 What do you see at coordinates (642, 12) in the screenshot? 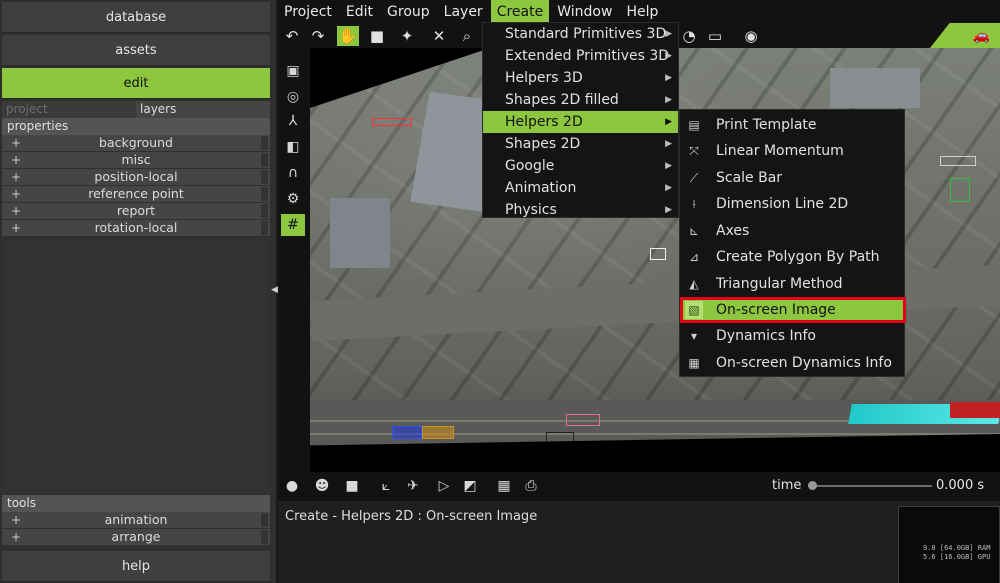
I see `menu-help: Help` at bounding box center [642, 12].